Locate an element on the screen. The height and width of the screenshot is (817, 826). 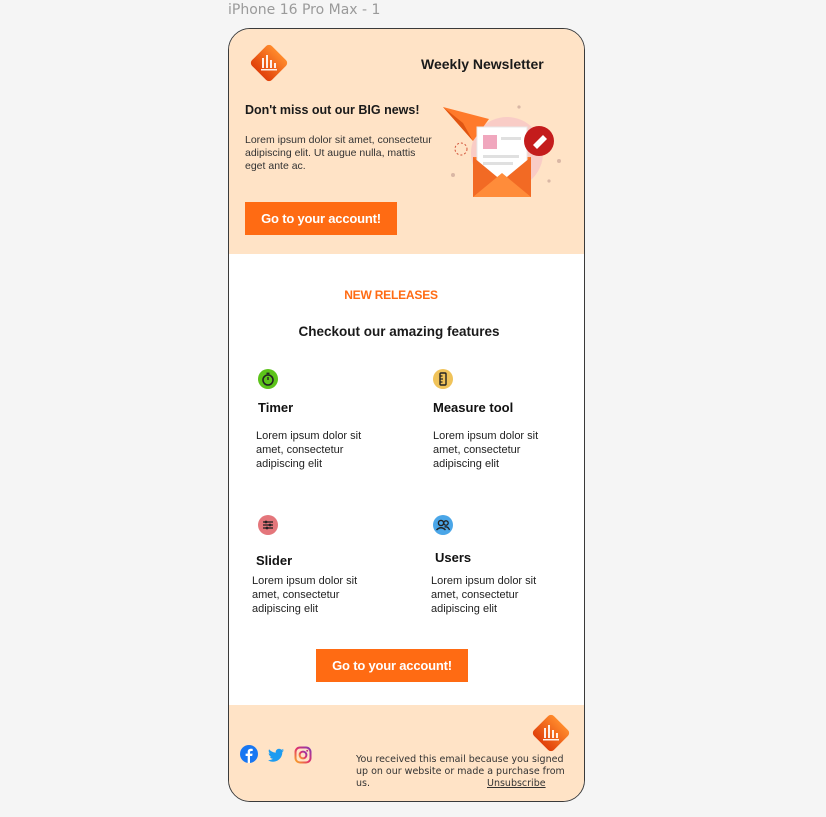
new-releases-eyebrow: NEW RELEASES is located at coordinates (391, 295).